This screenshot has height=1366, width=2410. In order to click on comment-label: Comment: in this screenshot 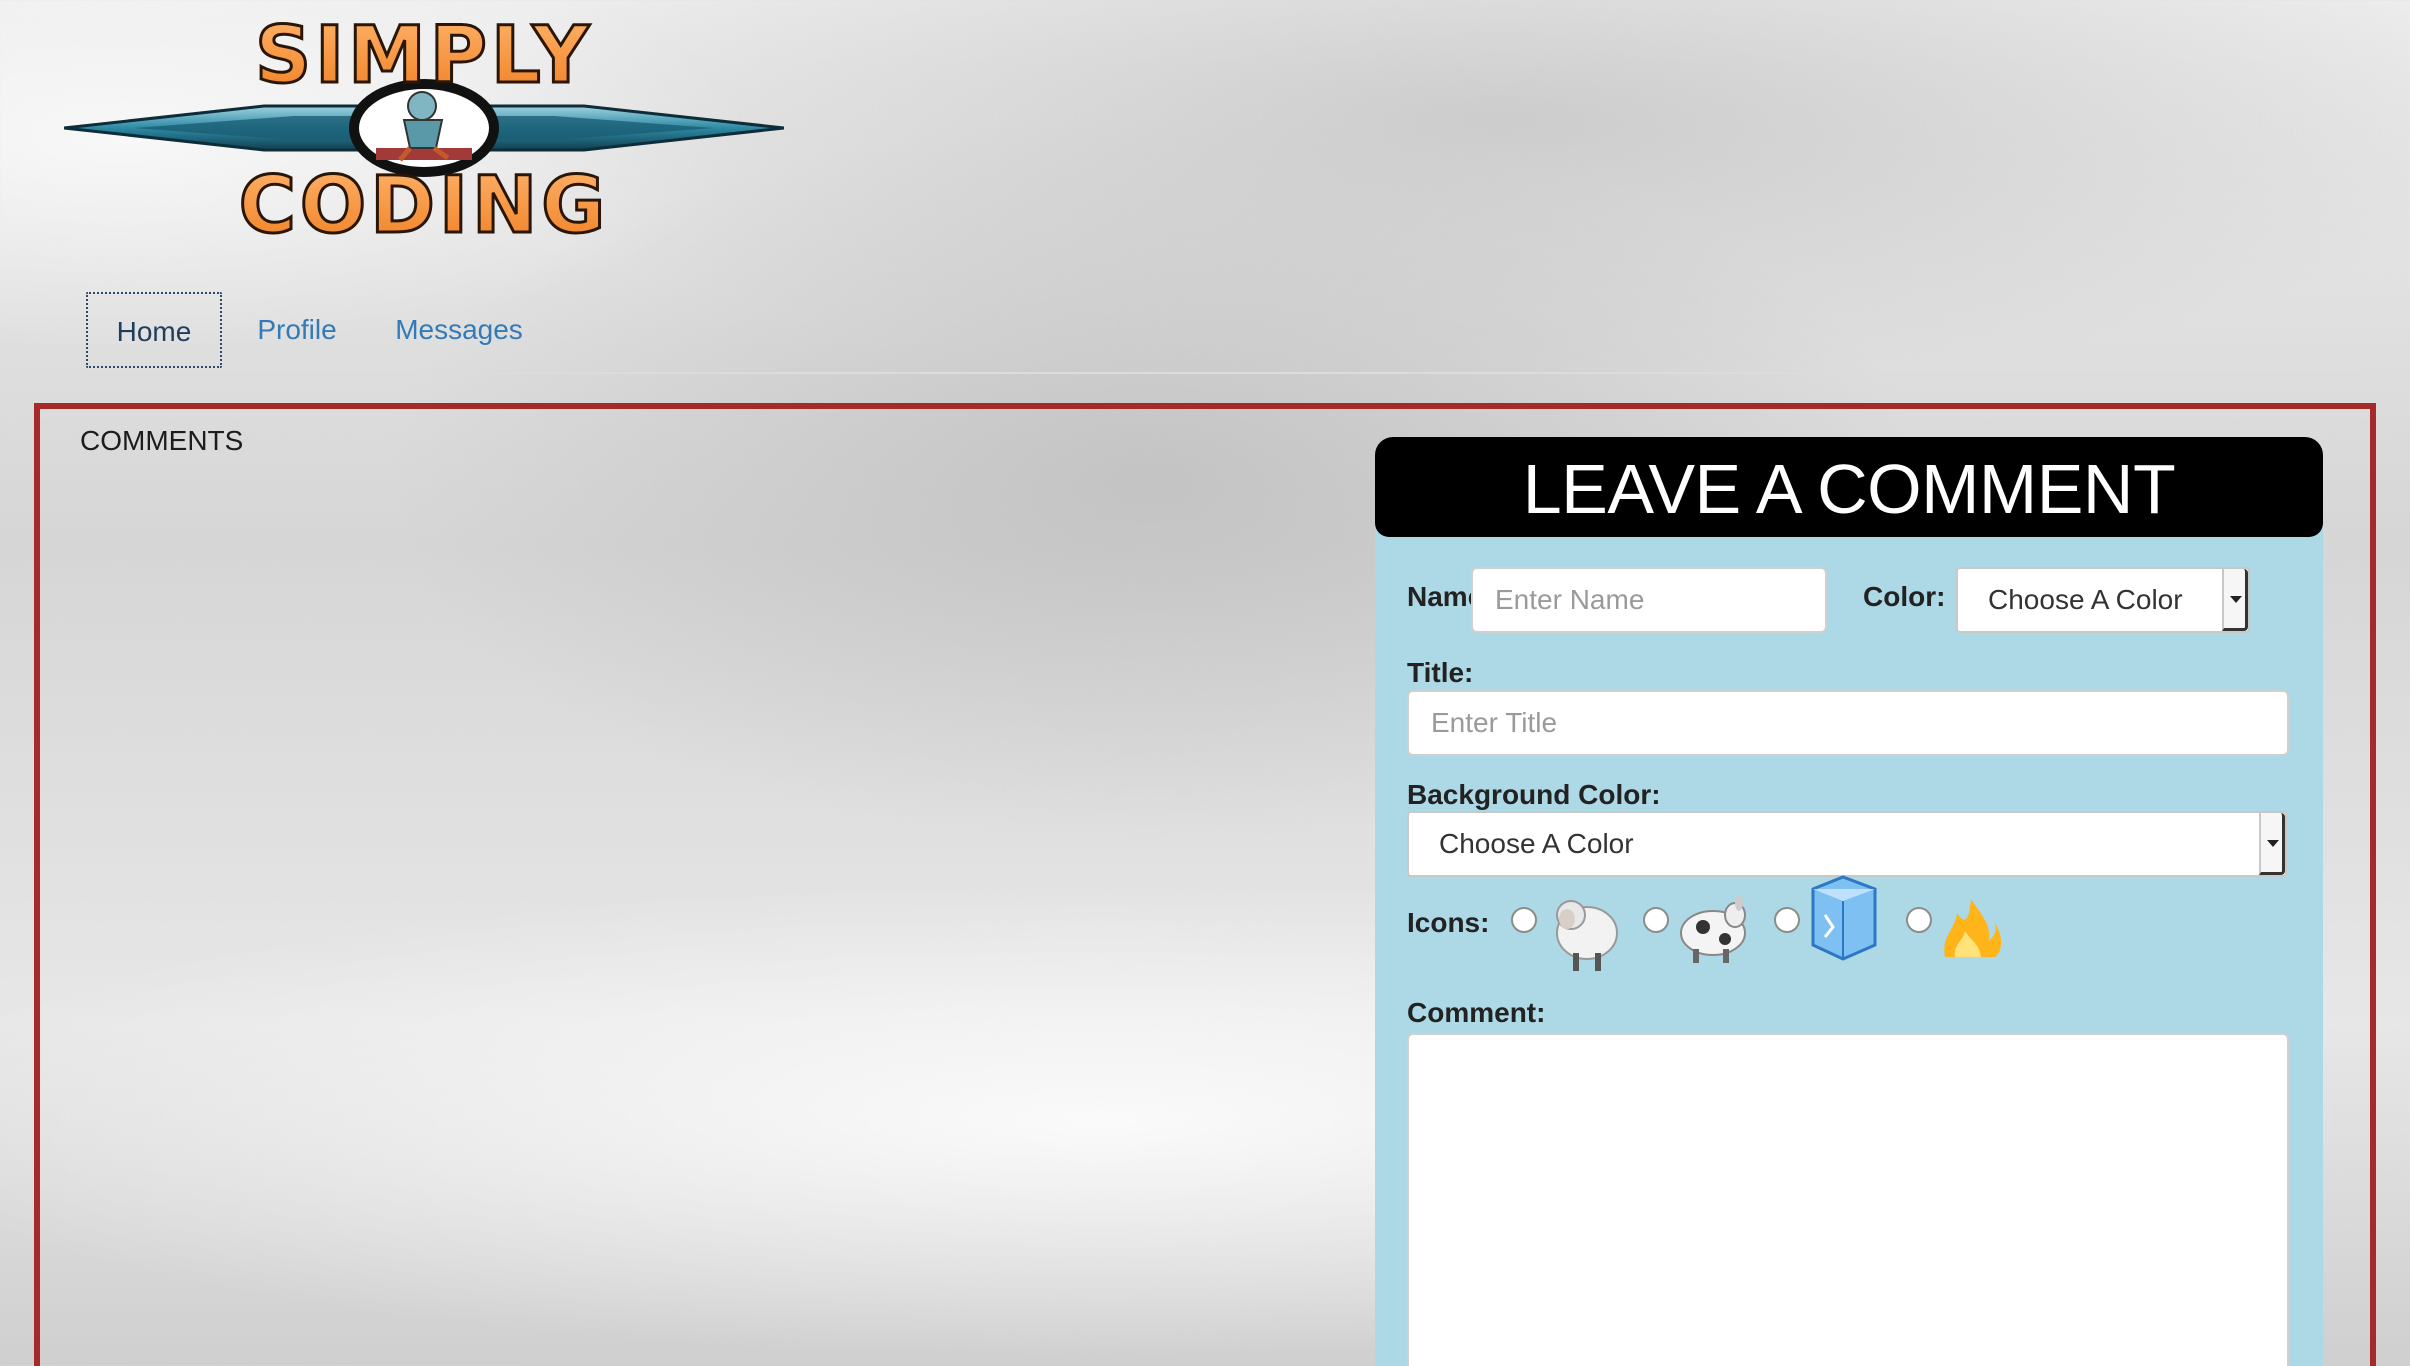, I will do `click(1476, 1012)`.